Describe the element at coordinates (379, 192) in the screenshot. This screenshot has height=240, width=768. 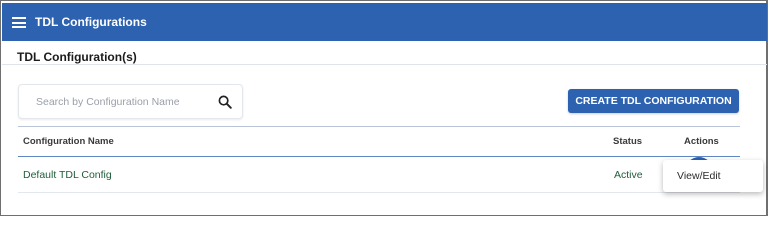
I see `table-row-divider` at that location.